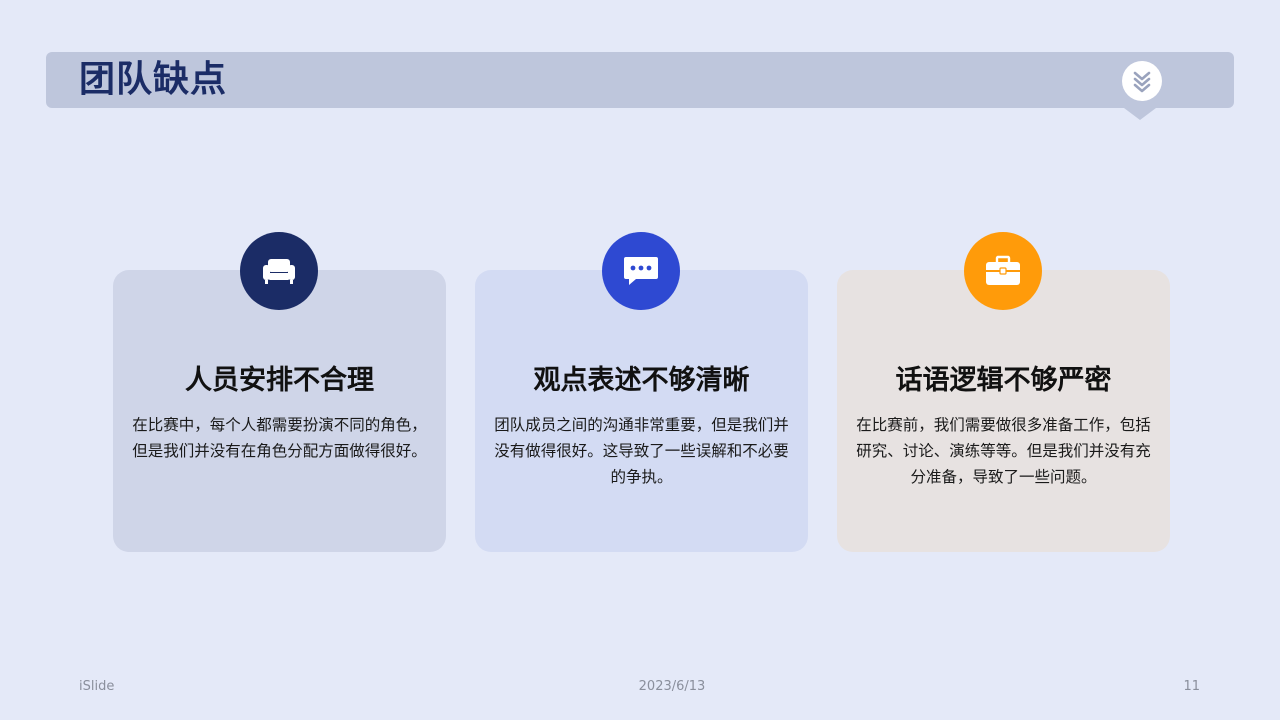 The width and height of the screenshot is (1280, 720). Describe the element at coordinates (672, 686) in the screenshot. I see `footer-date: 2023/6/13` at that location.